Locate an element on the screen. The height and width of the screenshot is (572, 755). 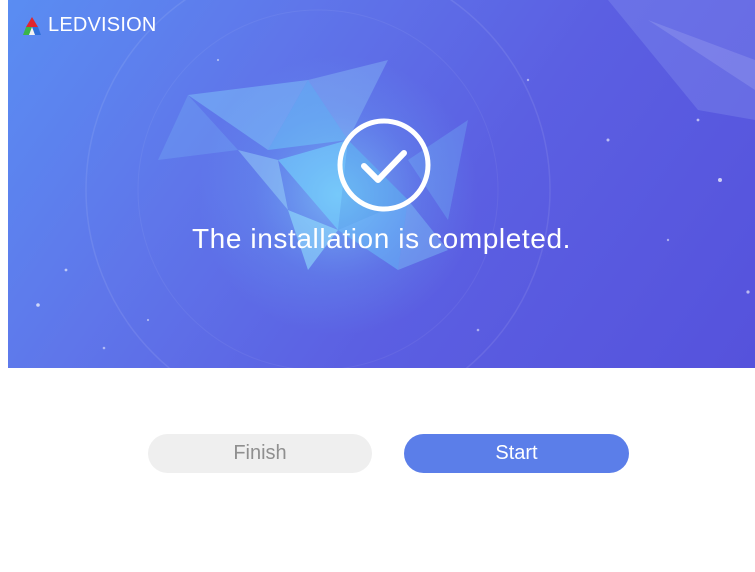
finish-button: Finish is located at coordinates (260, 453).